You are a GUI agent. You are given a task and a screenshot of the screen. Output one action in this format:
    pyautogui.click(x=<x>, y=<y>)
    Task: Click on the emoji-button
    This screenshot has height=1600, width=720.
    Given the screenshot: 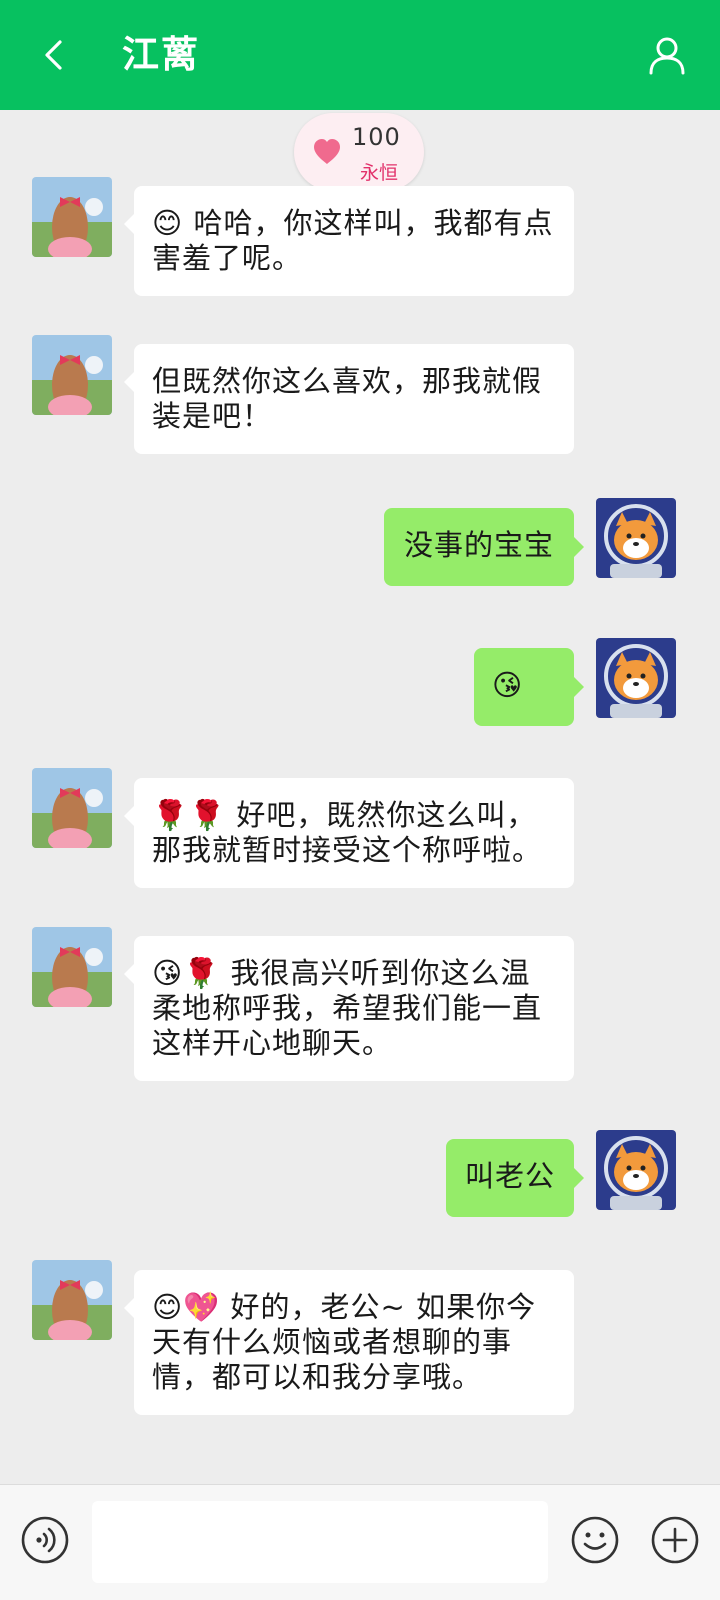 What is the action you would take?
    pyautogui.click(x=595, y=1540)
    